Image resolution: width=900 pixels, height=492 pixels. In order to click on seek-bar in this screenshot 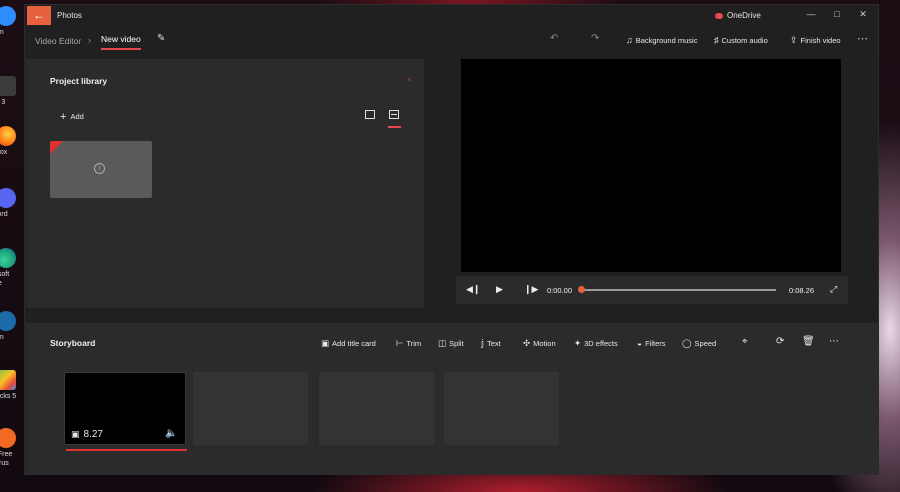, I will do `click(679, 290)`.